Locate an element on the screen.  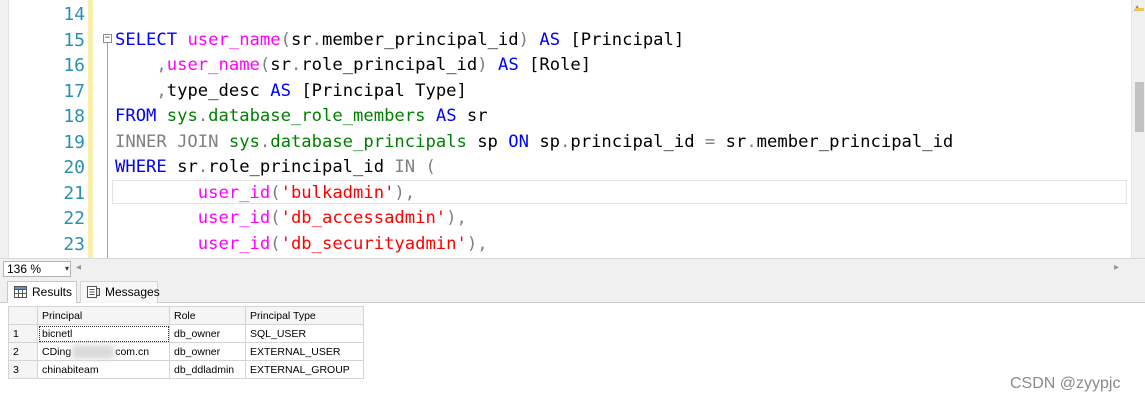
table-row: 3 chinabiteam db_ddladmin EXTERNAL_GROUP is located at coordinates (186, 369).